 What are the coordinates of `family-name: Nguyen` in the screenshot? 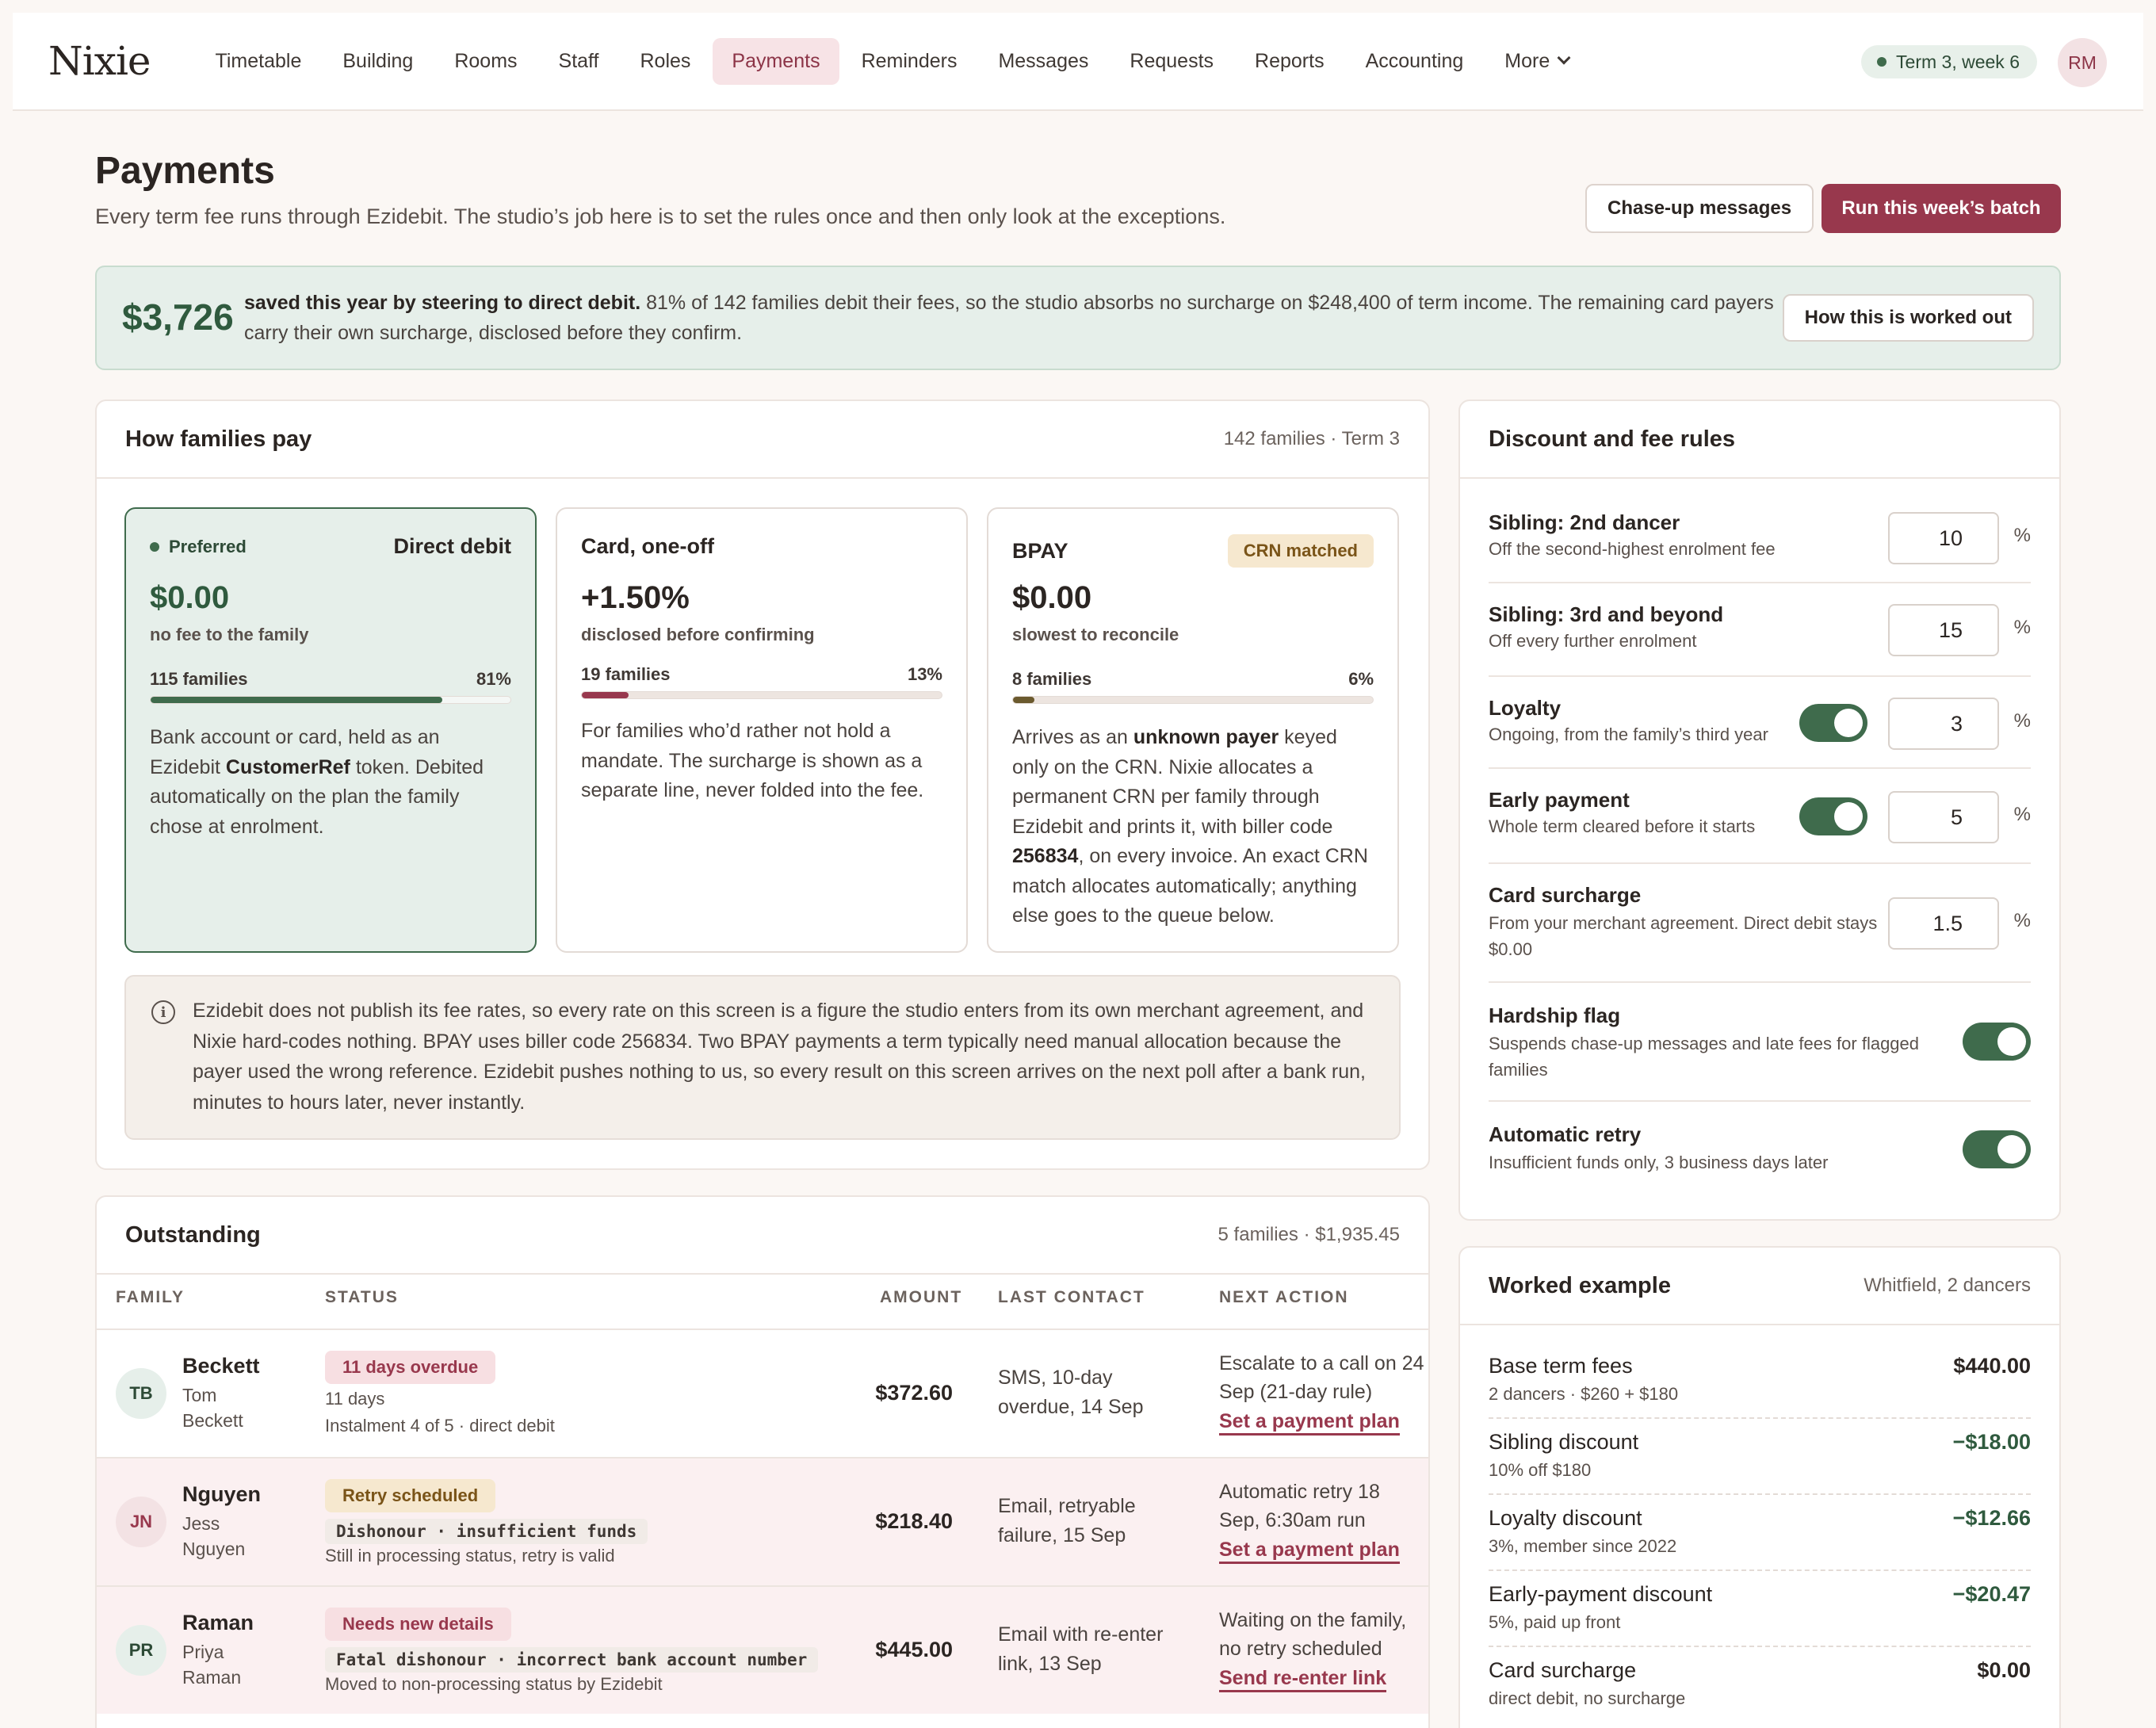 It's located at (222, 1494).